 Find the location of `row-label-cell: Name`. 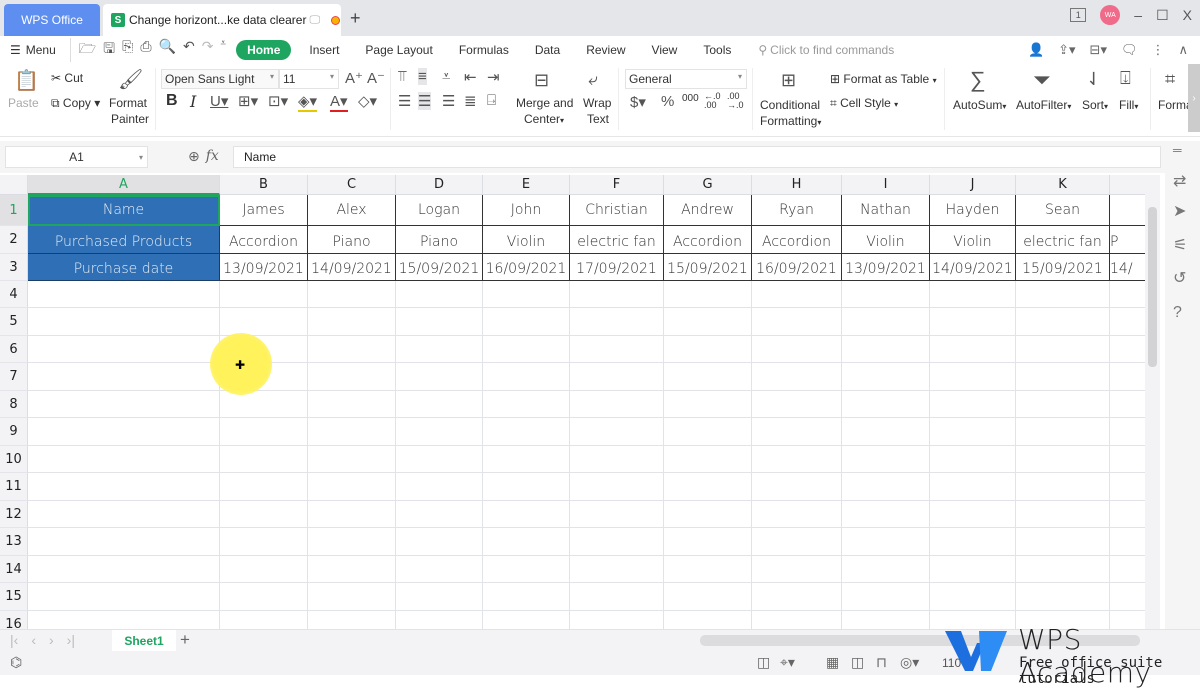

row-label-cell: Name is located at coordinates (124, 210).